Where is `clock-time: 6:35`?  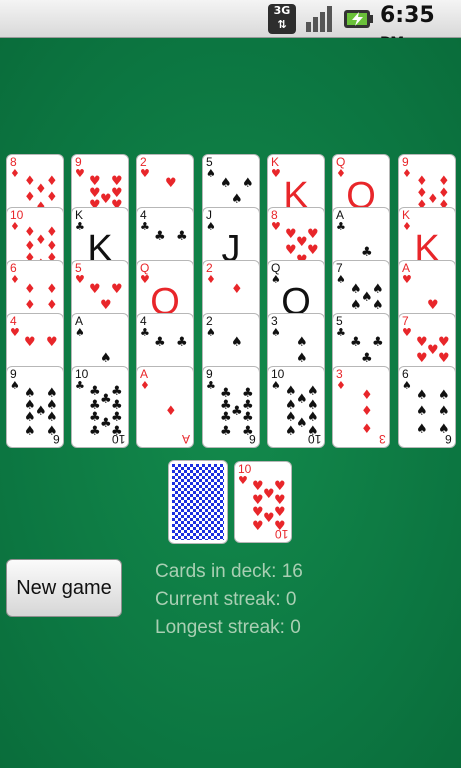
clock-time: 6:35 is located at coordinates (407, 15).